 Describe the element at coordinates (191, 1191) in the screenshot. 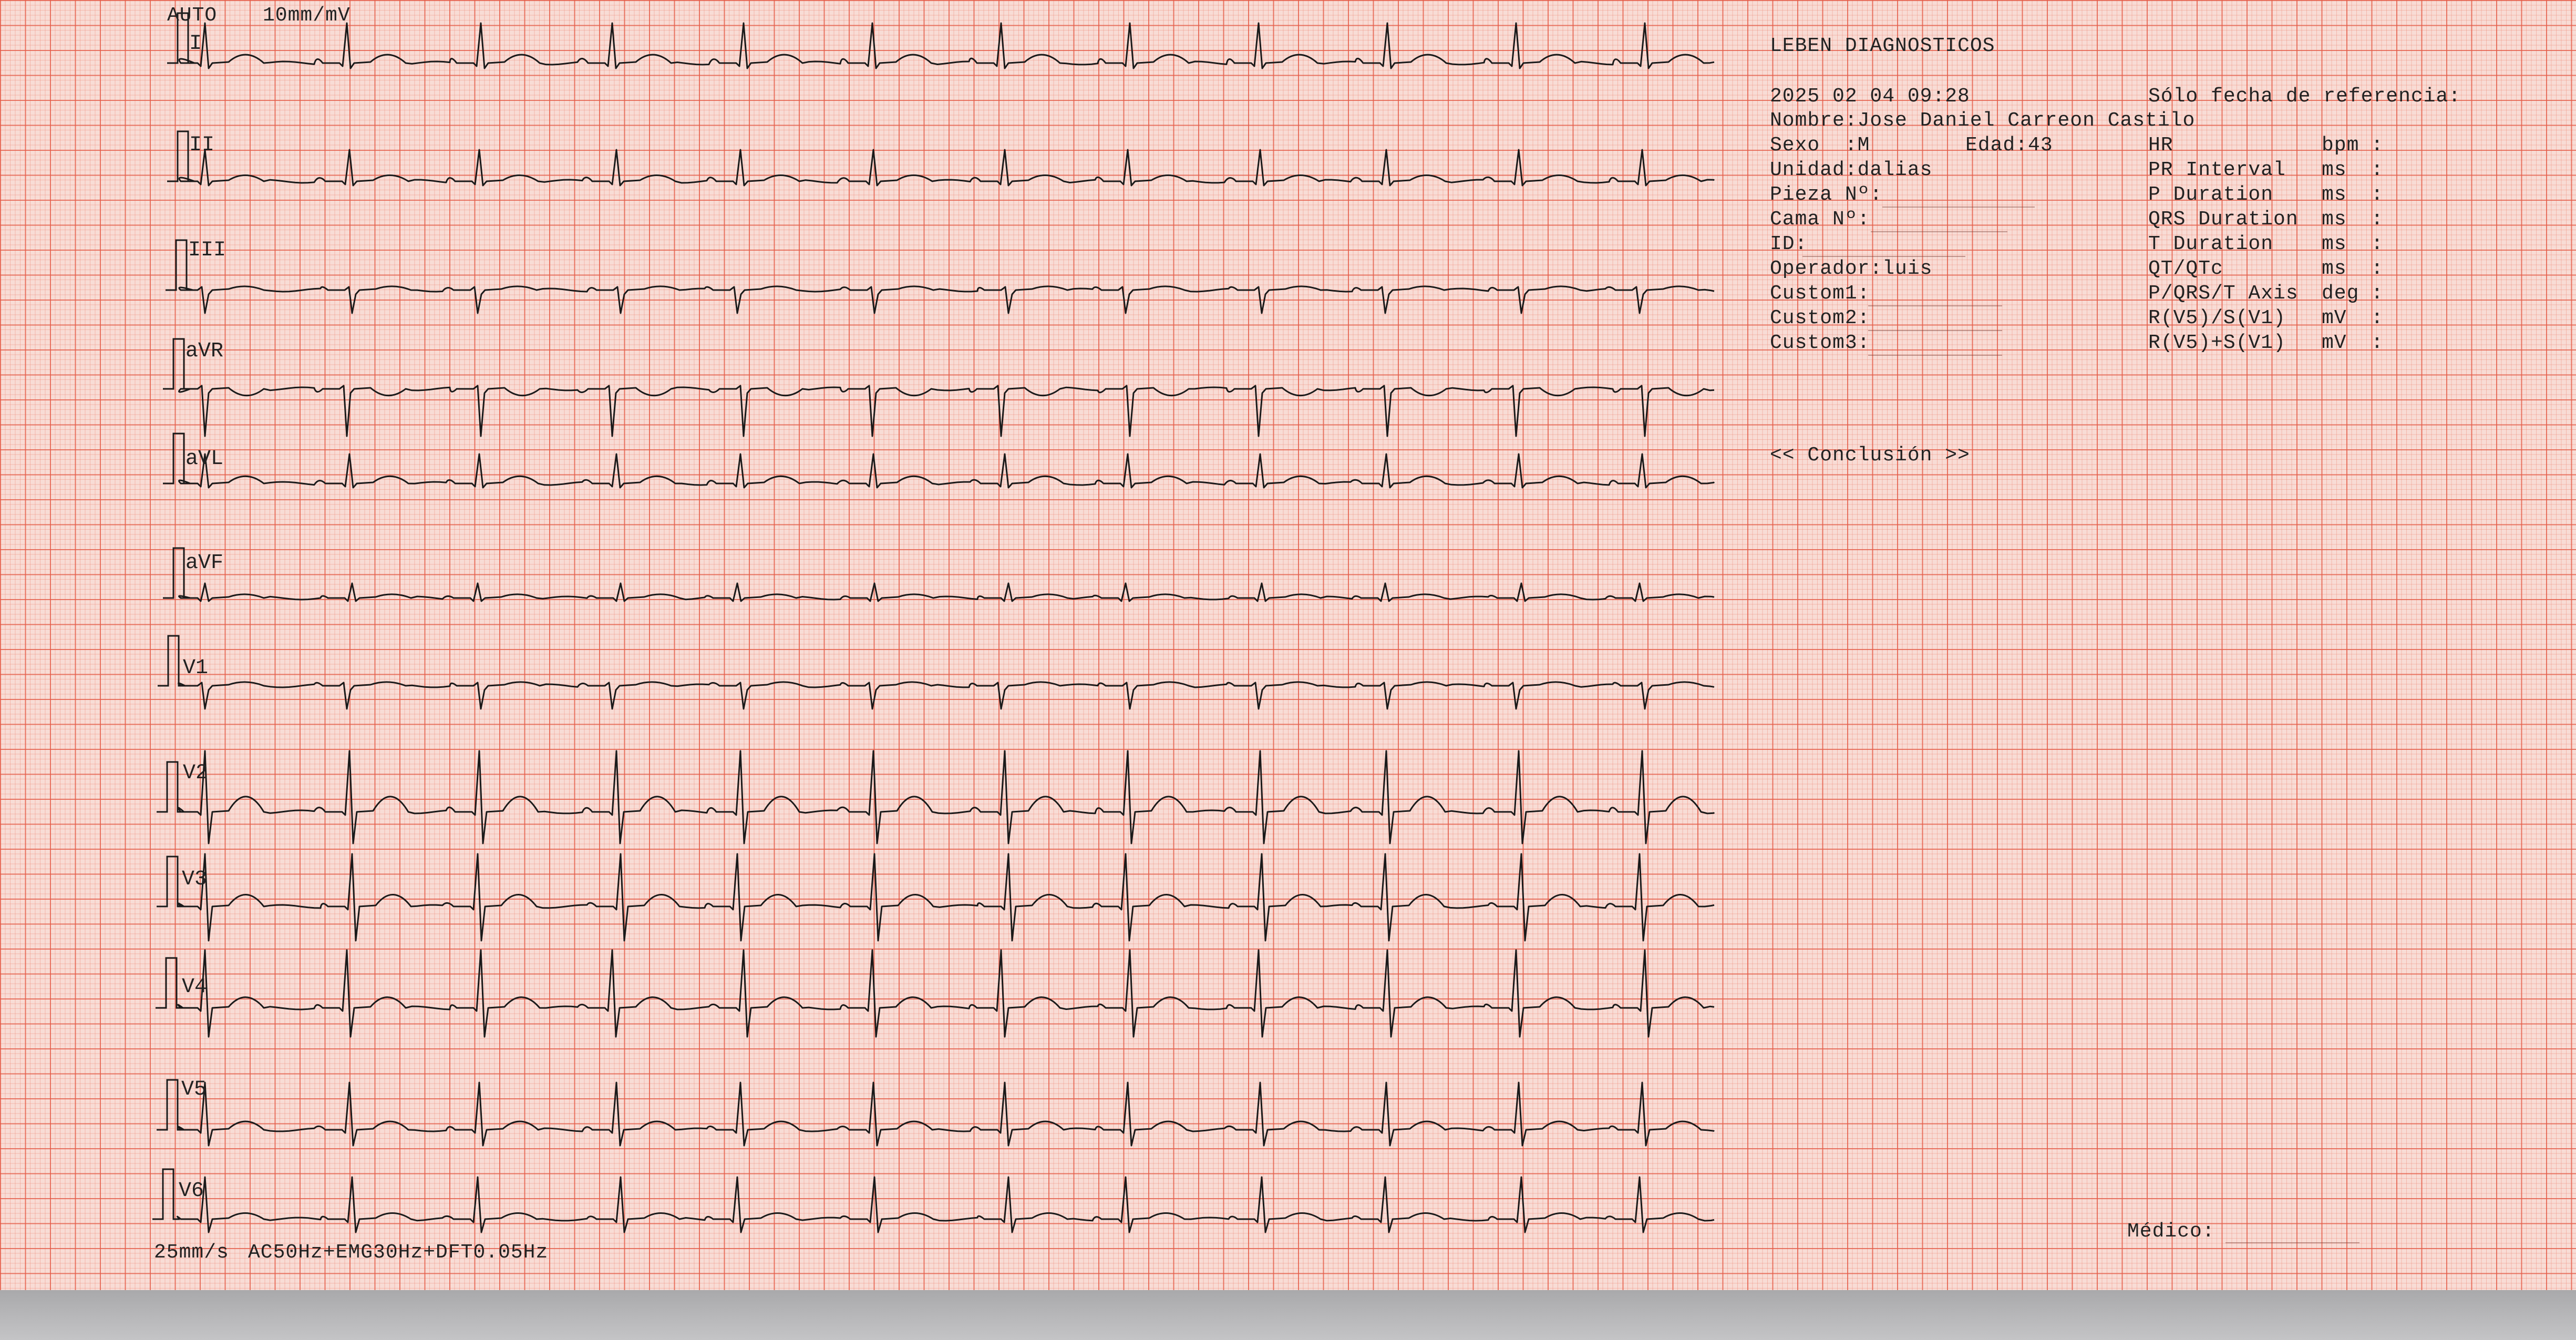

I see `lead-label-v6: V6` at that location.